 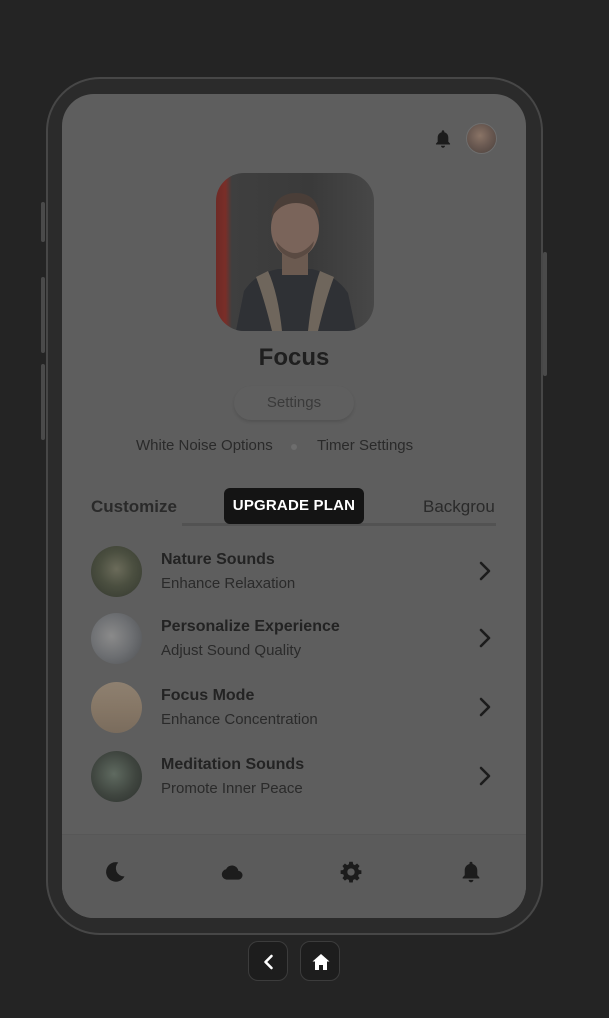 What do you see at coordinates (250, 626) in the screenshot?
I see `list-item-title: Personalize Experience` at bounding box center [250, 626].